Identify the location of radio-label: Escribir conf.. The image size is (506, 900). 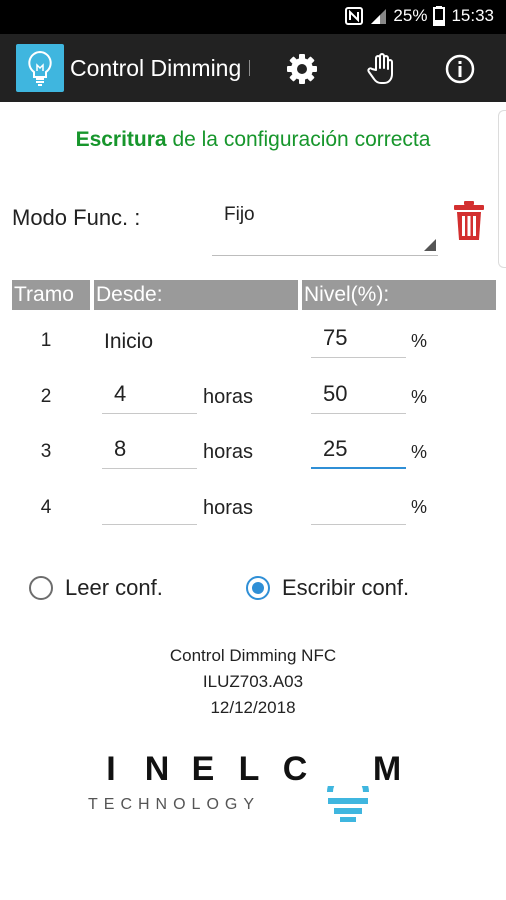
(346, 587).